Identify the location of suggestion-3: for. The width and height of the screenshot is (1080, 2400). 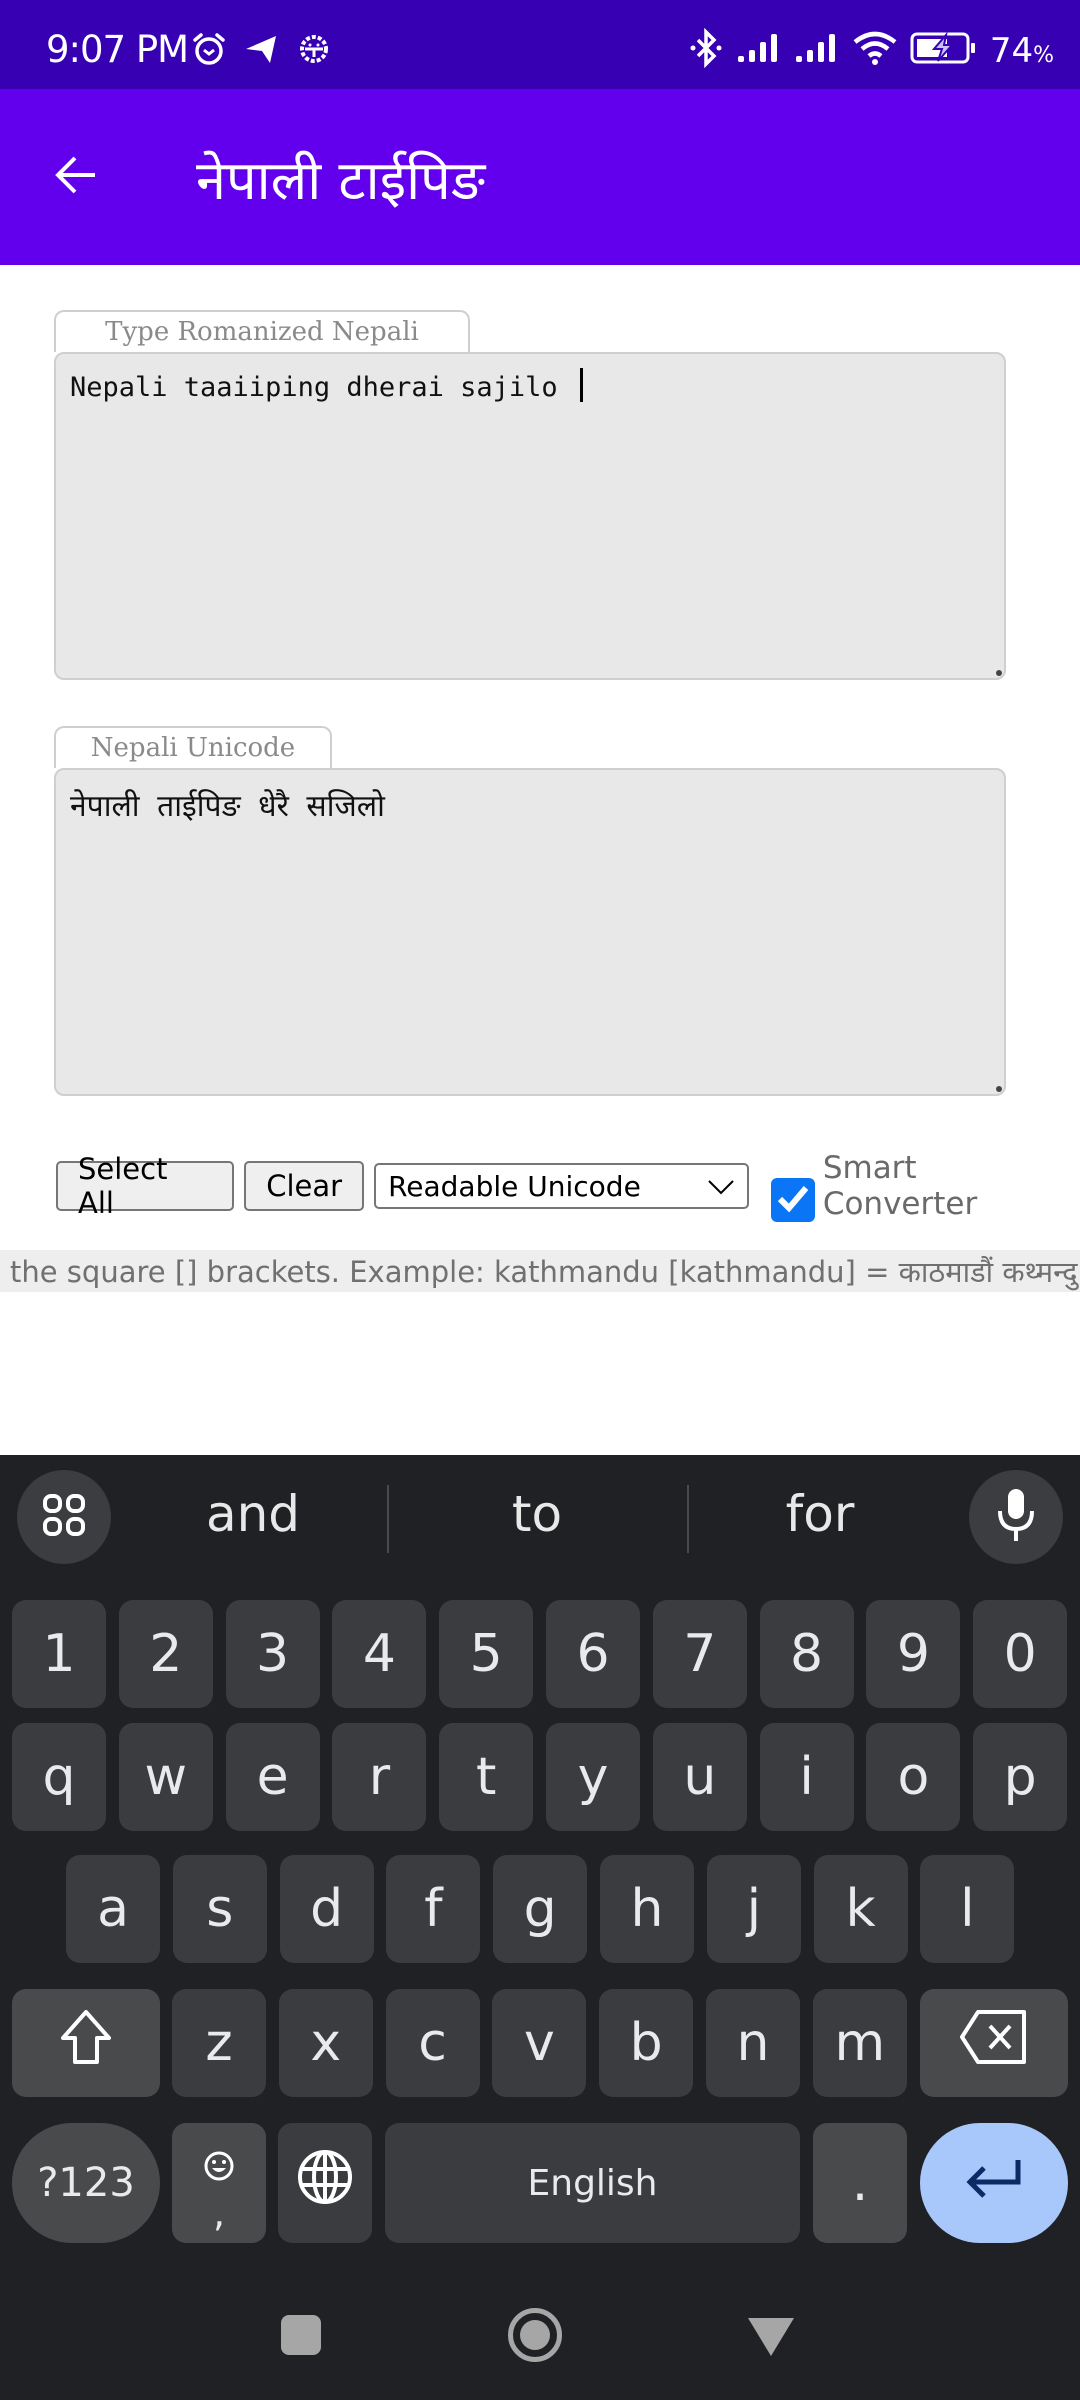
(820, 1514).